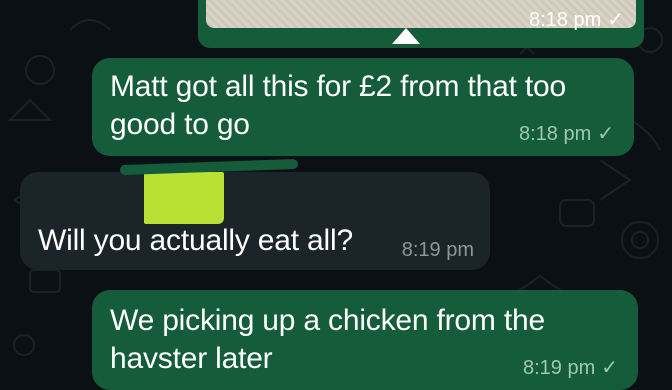 This screenshot has width=672, height=390. I want to click on message-text-line: We picking up a chicken from the, so click(327, 320).